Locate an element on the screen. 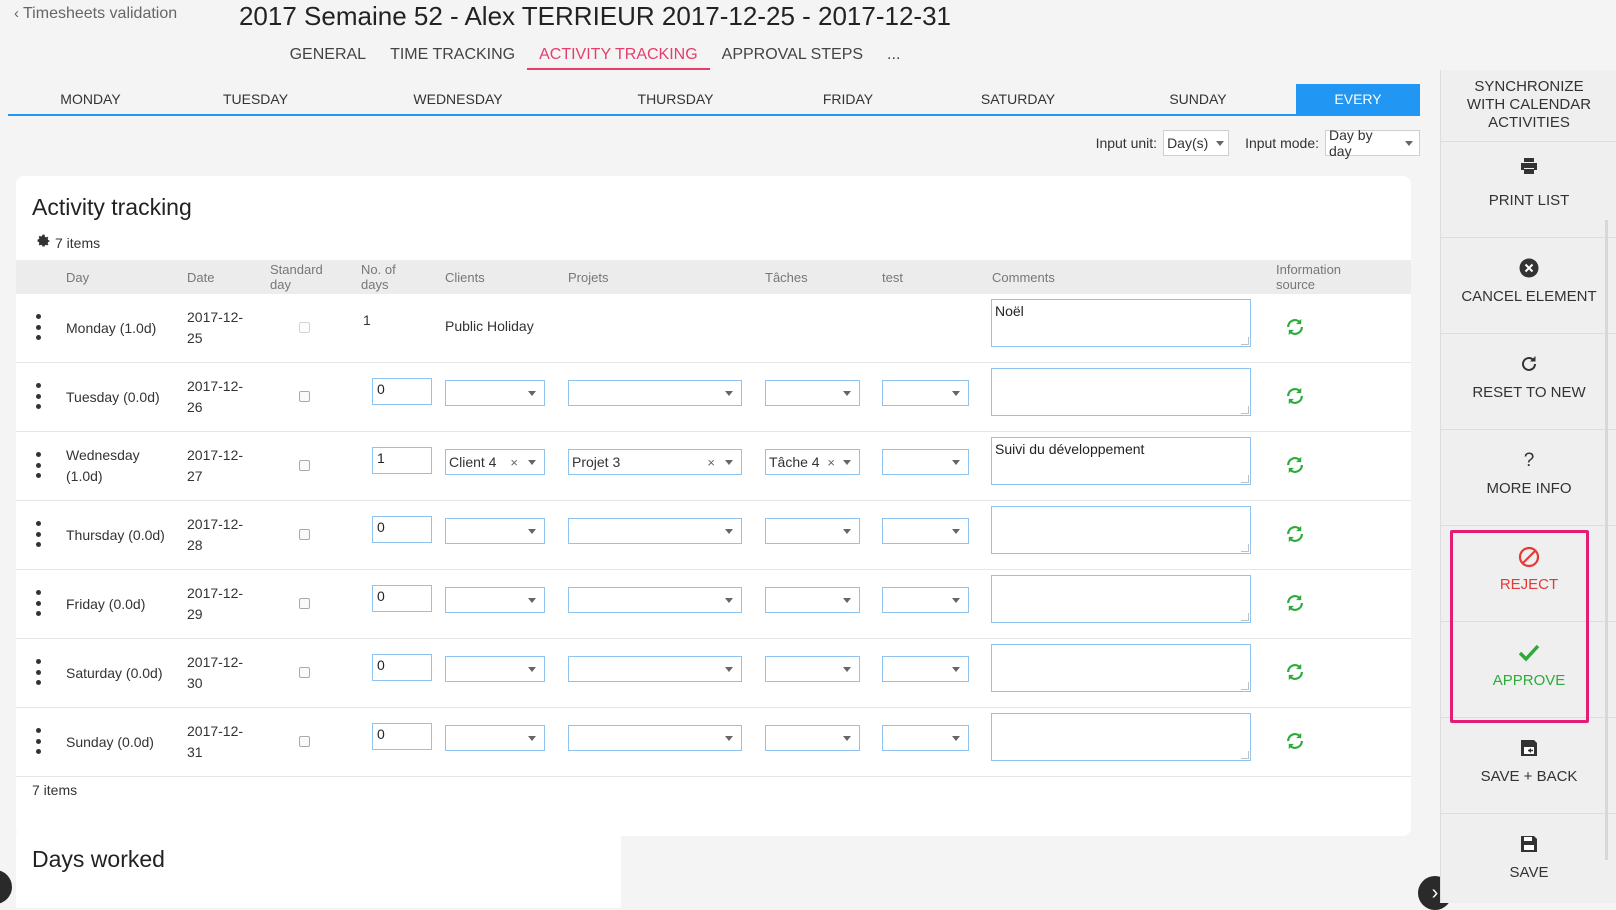 The image size is (1616, 910). col-information-source: Information source is located at coordinates (1321, 277).